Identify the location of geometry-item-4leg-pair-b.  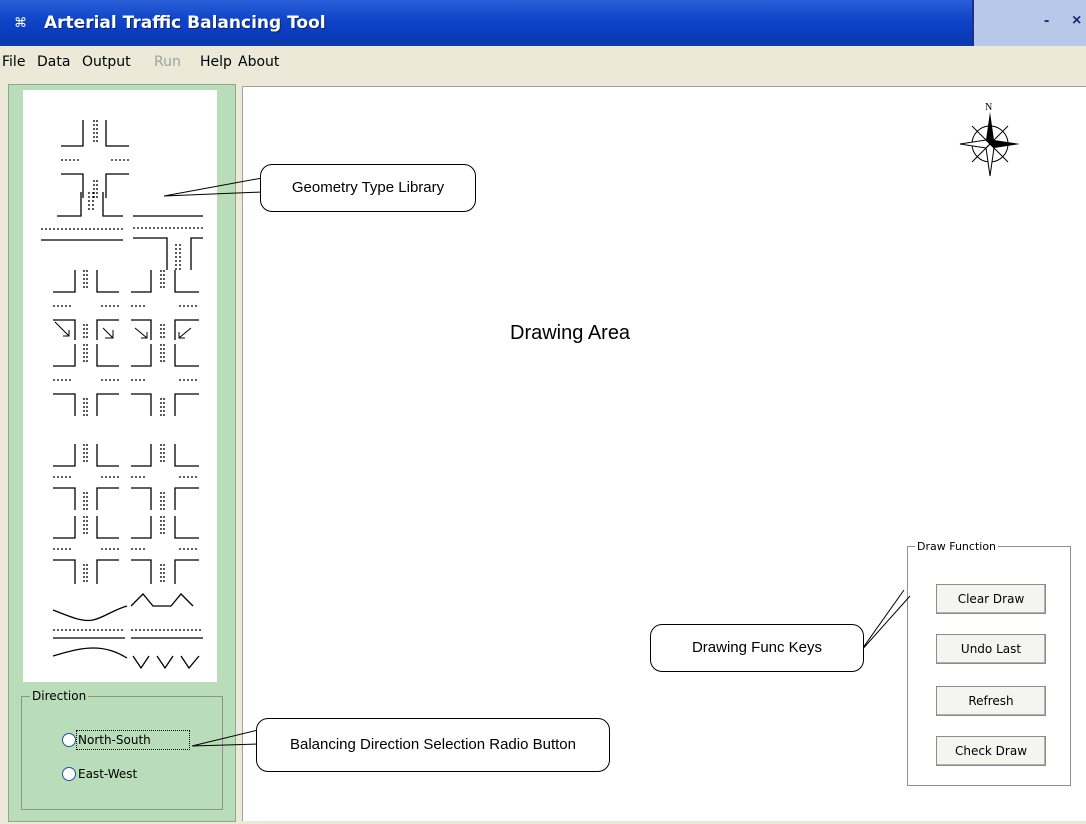
(126, 380).